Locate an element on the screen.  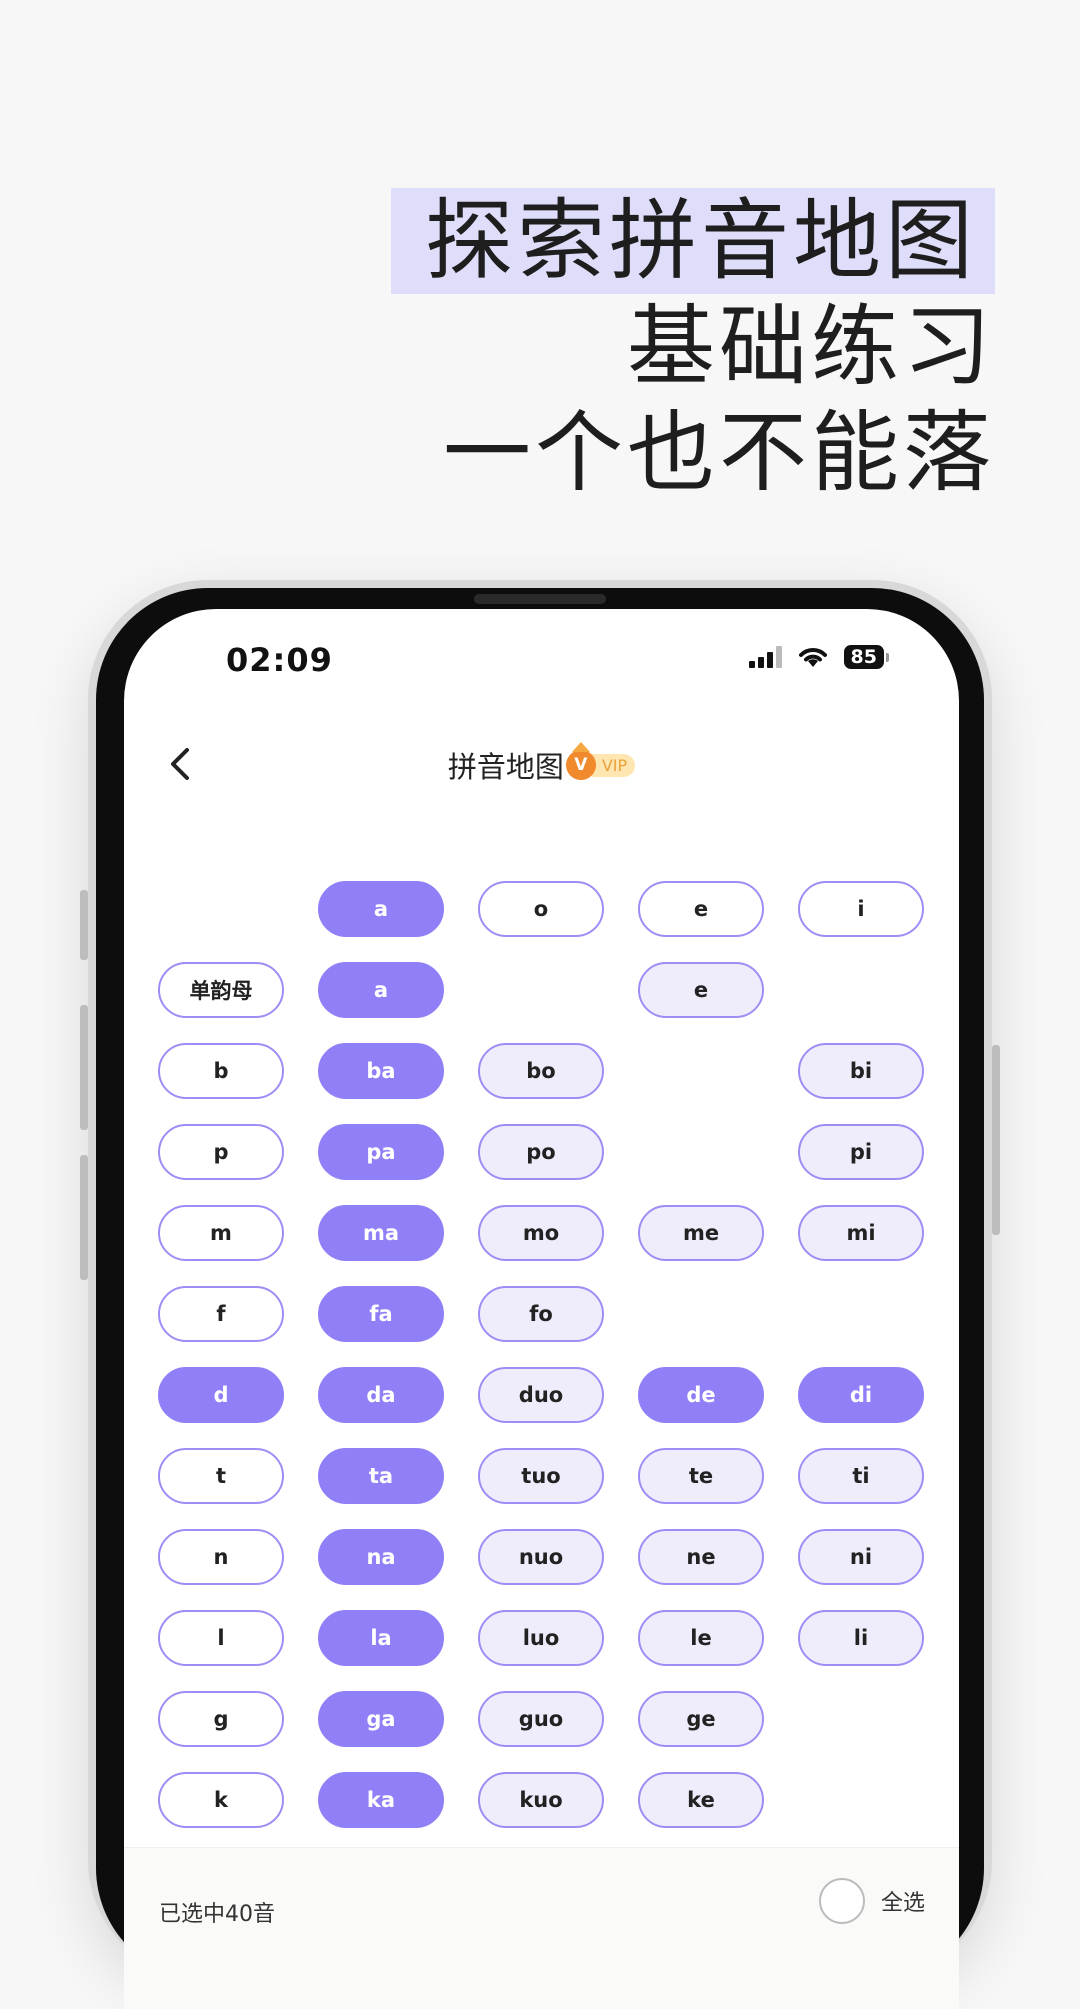
pinyin-pill-9-1: la is located at coordinates (381, 1638).